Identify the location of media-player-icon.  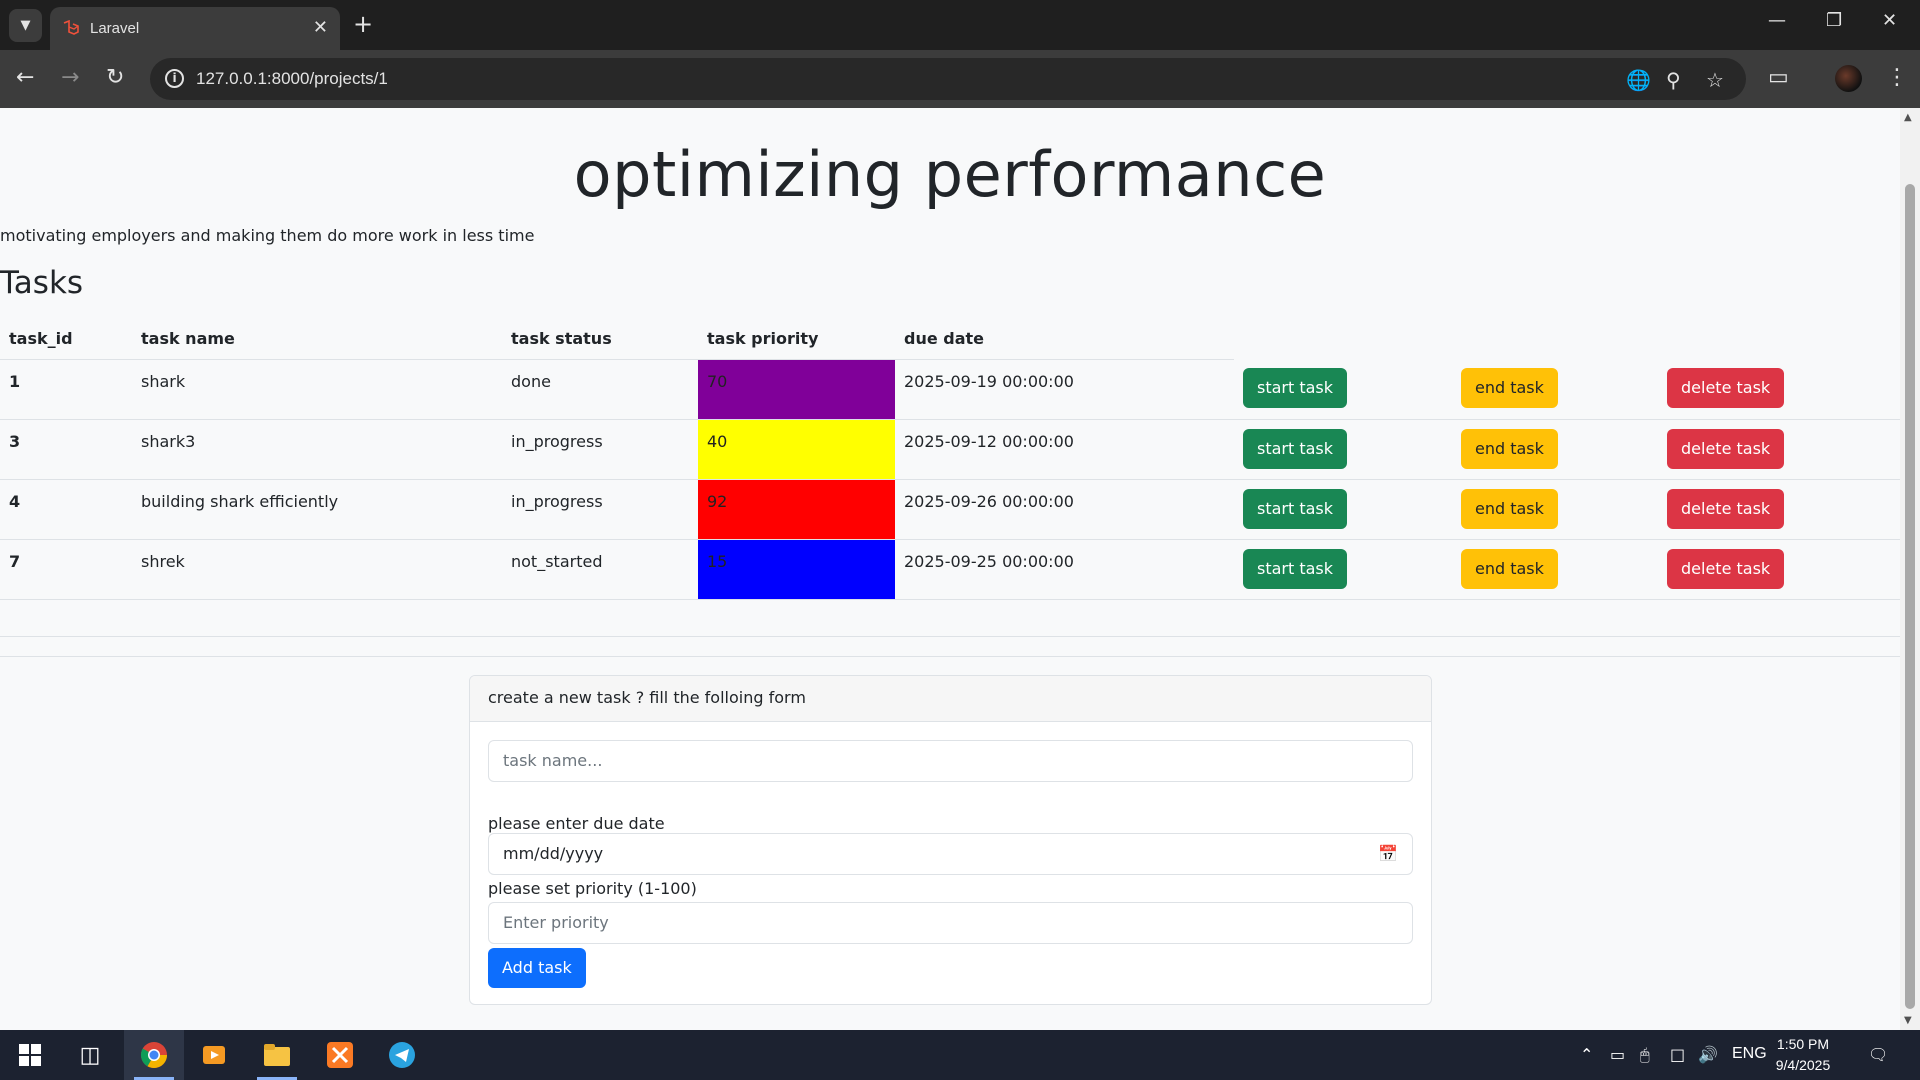
(214, 1055).